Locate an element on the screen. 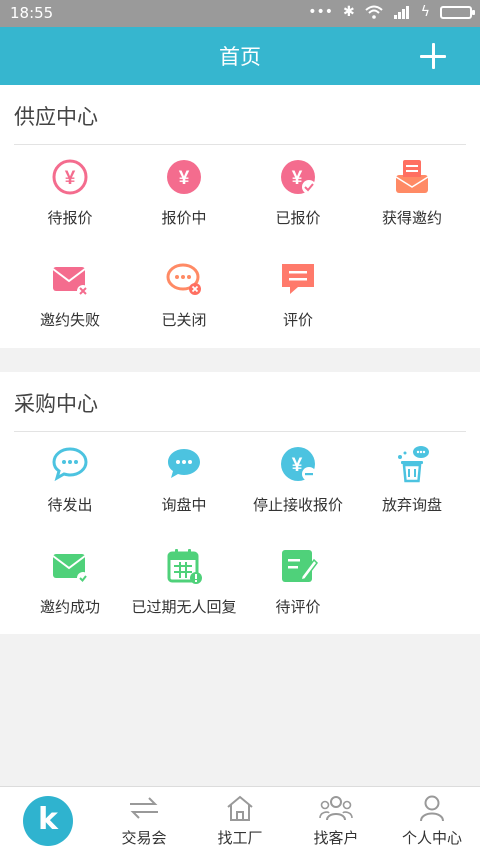 The image size is (480, 853). invitation-received-icon is located at coordinates (412, 176).